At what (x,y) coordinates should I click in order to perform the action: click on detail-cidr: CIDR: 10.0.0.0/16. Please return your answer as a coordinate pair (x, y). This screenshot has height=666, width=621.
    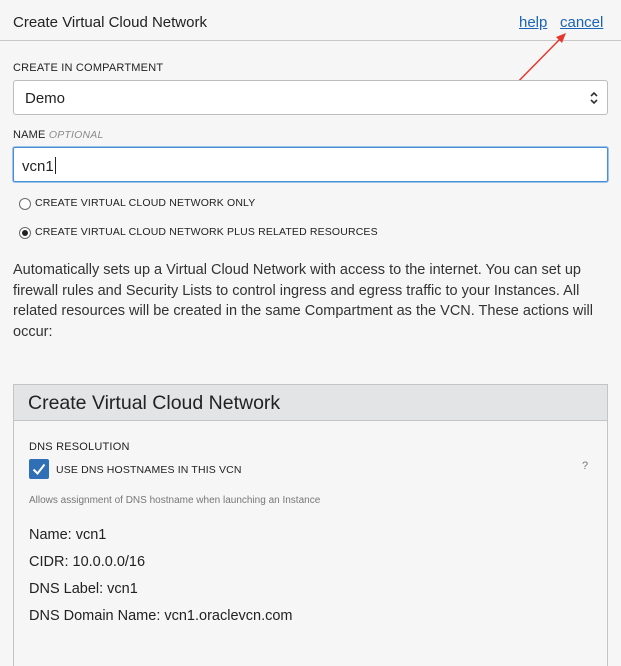
    Looking at the image, I should click on (87, 562).